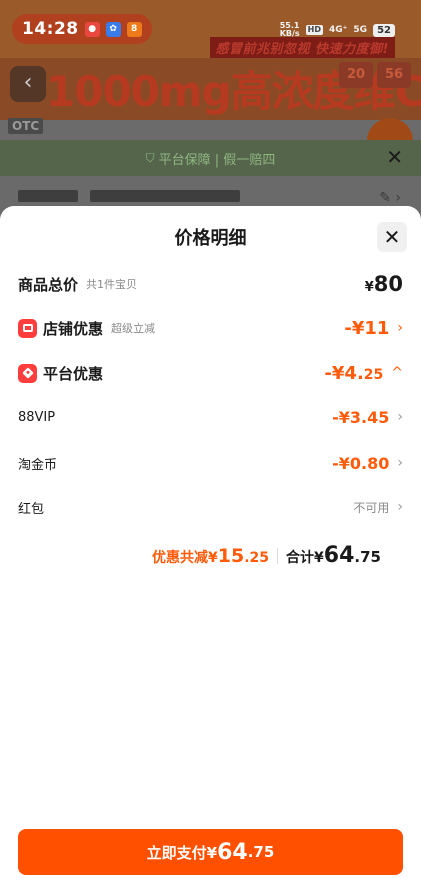 This screenshot has height=878, width=421. What do you see at coordinates (82, 29) in the screenshot?
I see `status-pill: 14:28 ● ✿ 8` at bounding box center [82, 29].